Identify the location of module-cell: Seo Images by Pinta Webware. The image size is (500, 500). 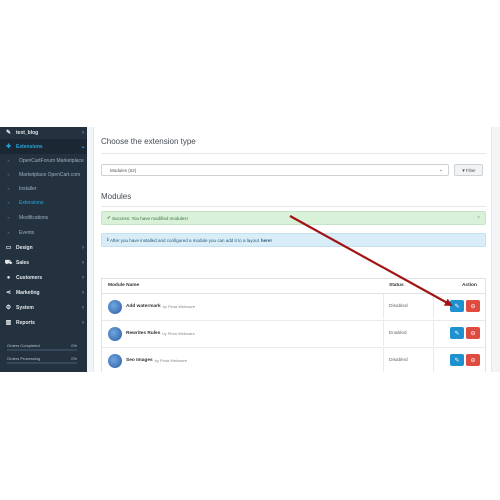
(243, 360).